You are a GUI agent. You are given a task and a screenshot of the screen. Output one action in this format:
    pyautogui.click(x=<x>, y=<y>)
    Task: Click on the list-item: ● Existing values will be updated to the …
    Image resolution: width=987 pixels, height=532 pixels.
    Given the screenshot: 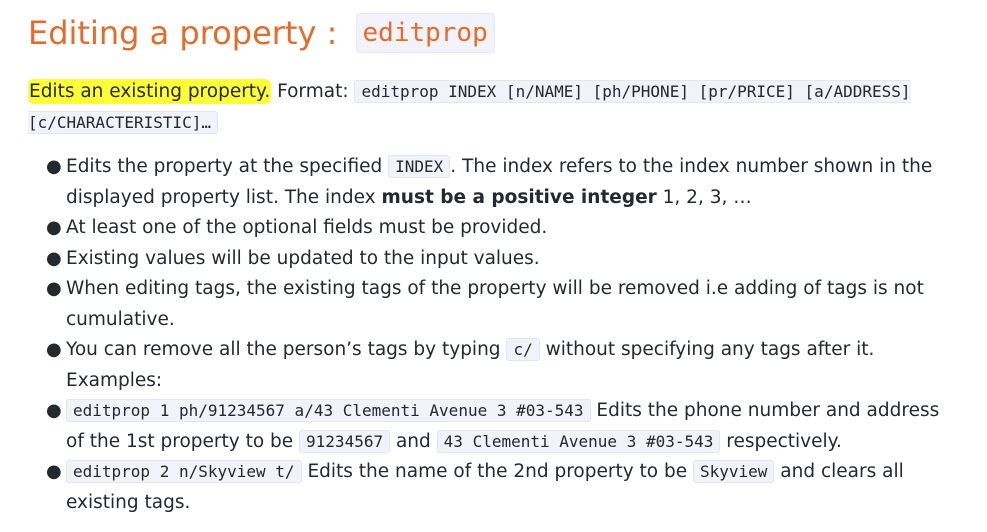 What is the action you would take?
    pyautogui.click(x=502, y=259)
    